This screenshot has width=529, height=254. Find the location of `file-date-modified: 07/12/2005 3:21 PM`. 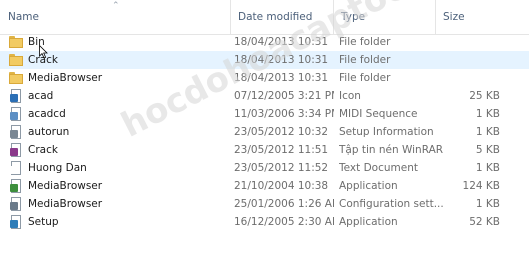

file-date-modified: 07/12/2005 3:21 PM is located at coordinates (284, 96).